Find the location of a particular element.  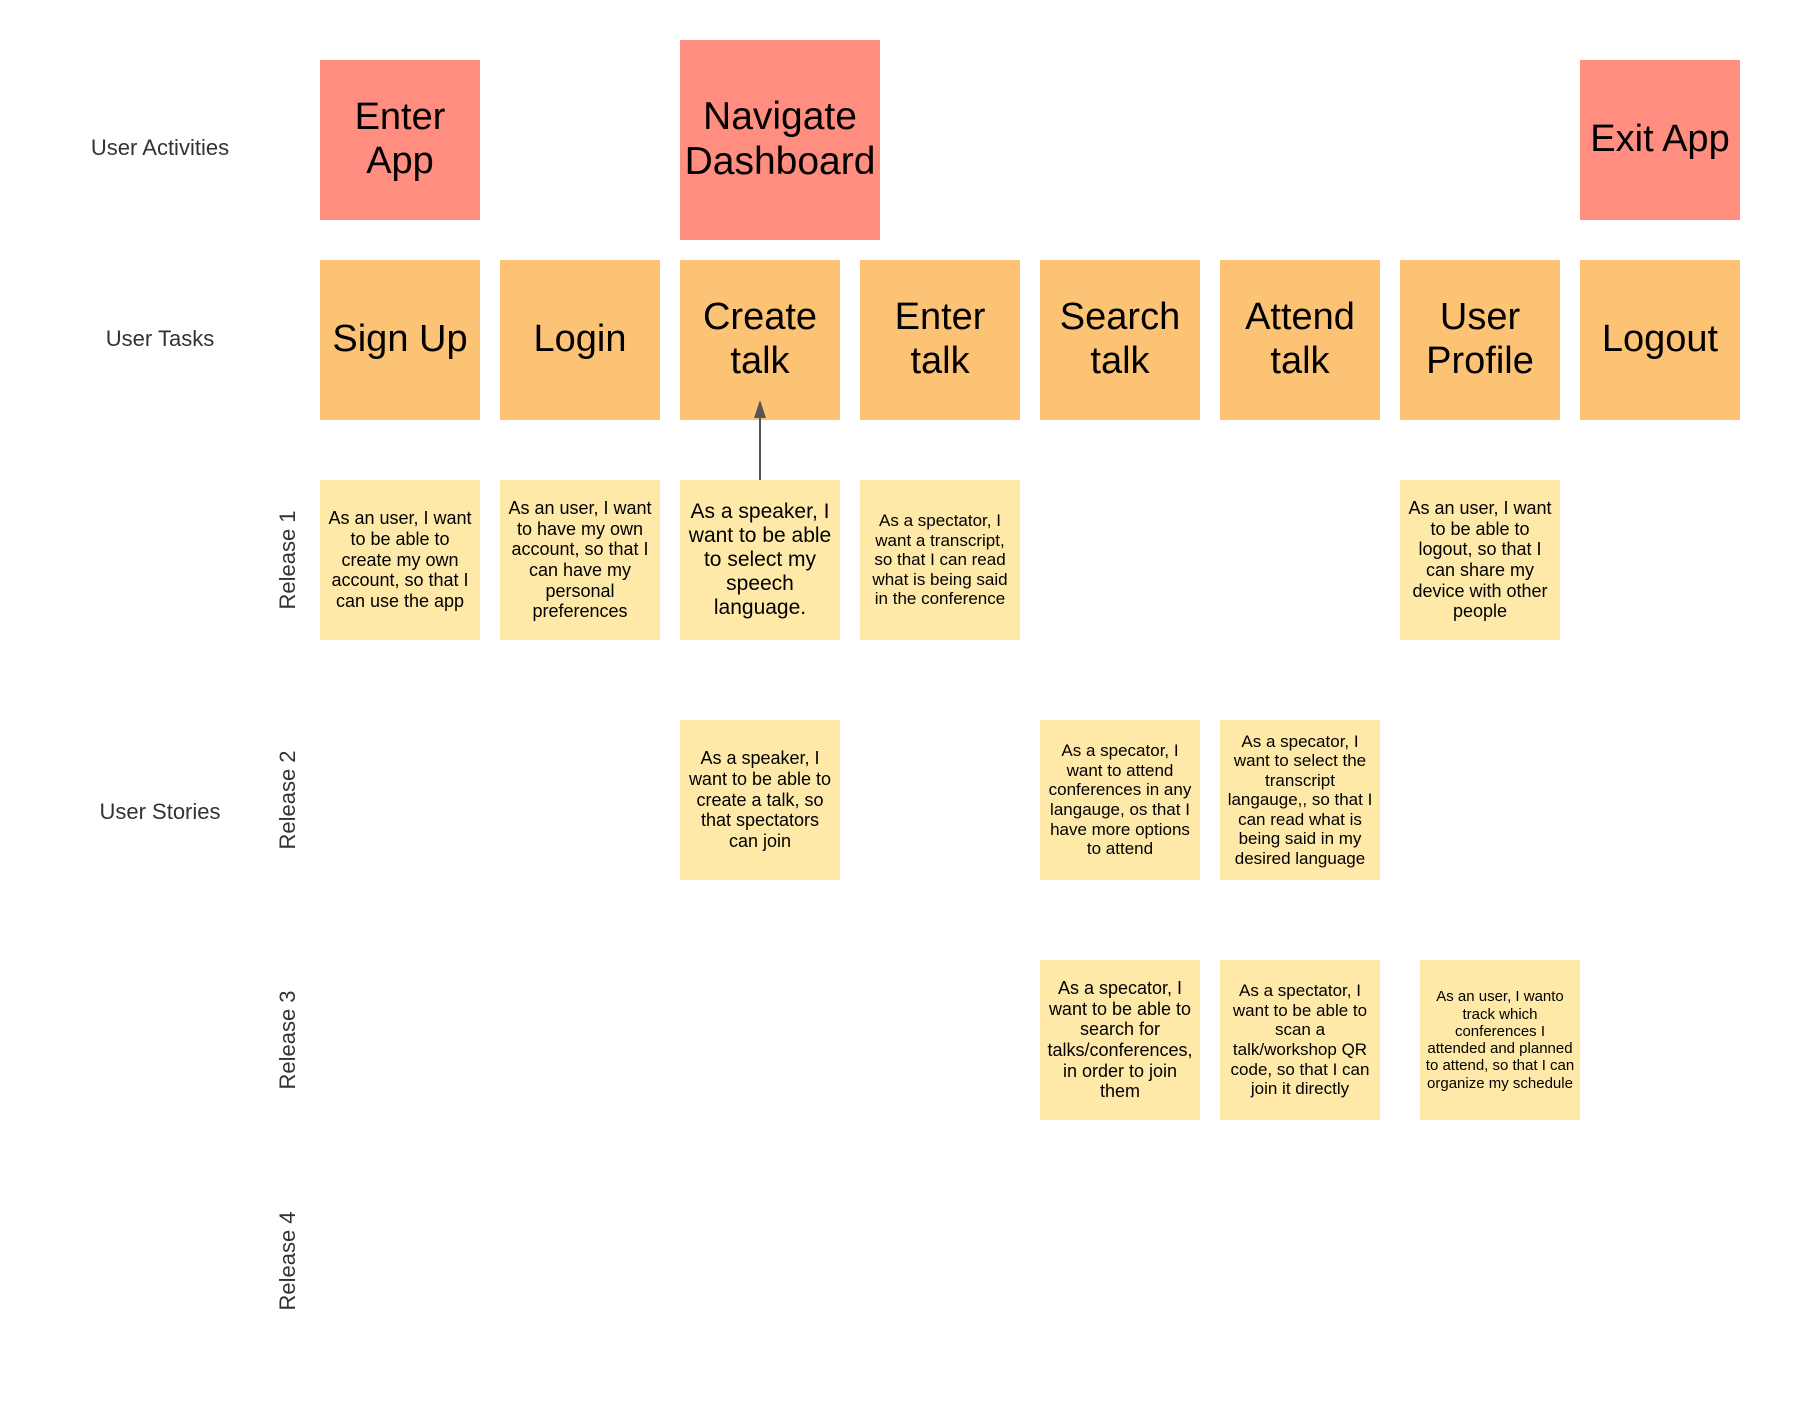

task-sticky-sign-up: Sign Up is located at coordinates (400, 340).